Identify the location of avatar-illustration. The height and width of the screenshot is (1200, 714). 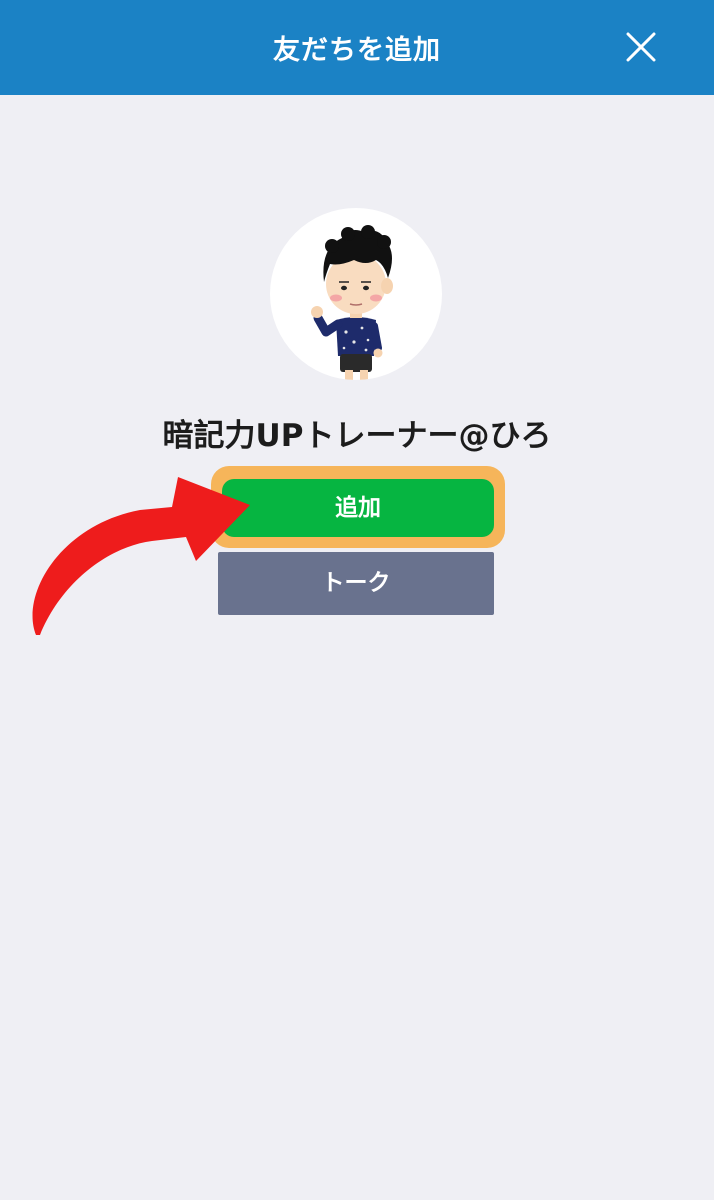
(352, 302).